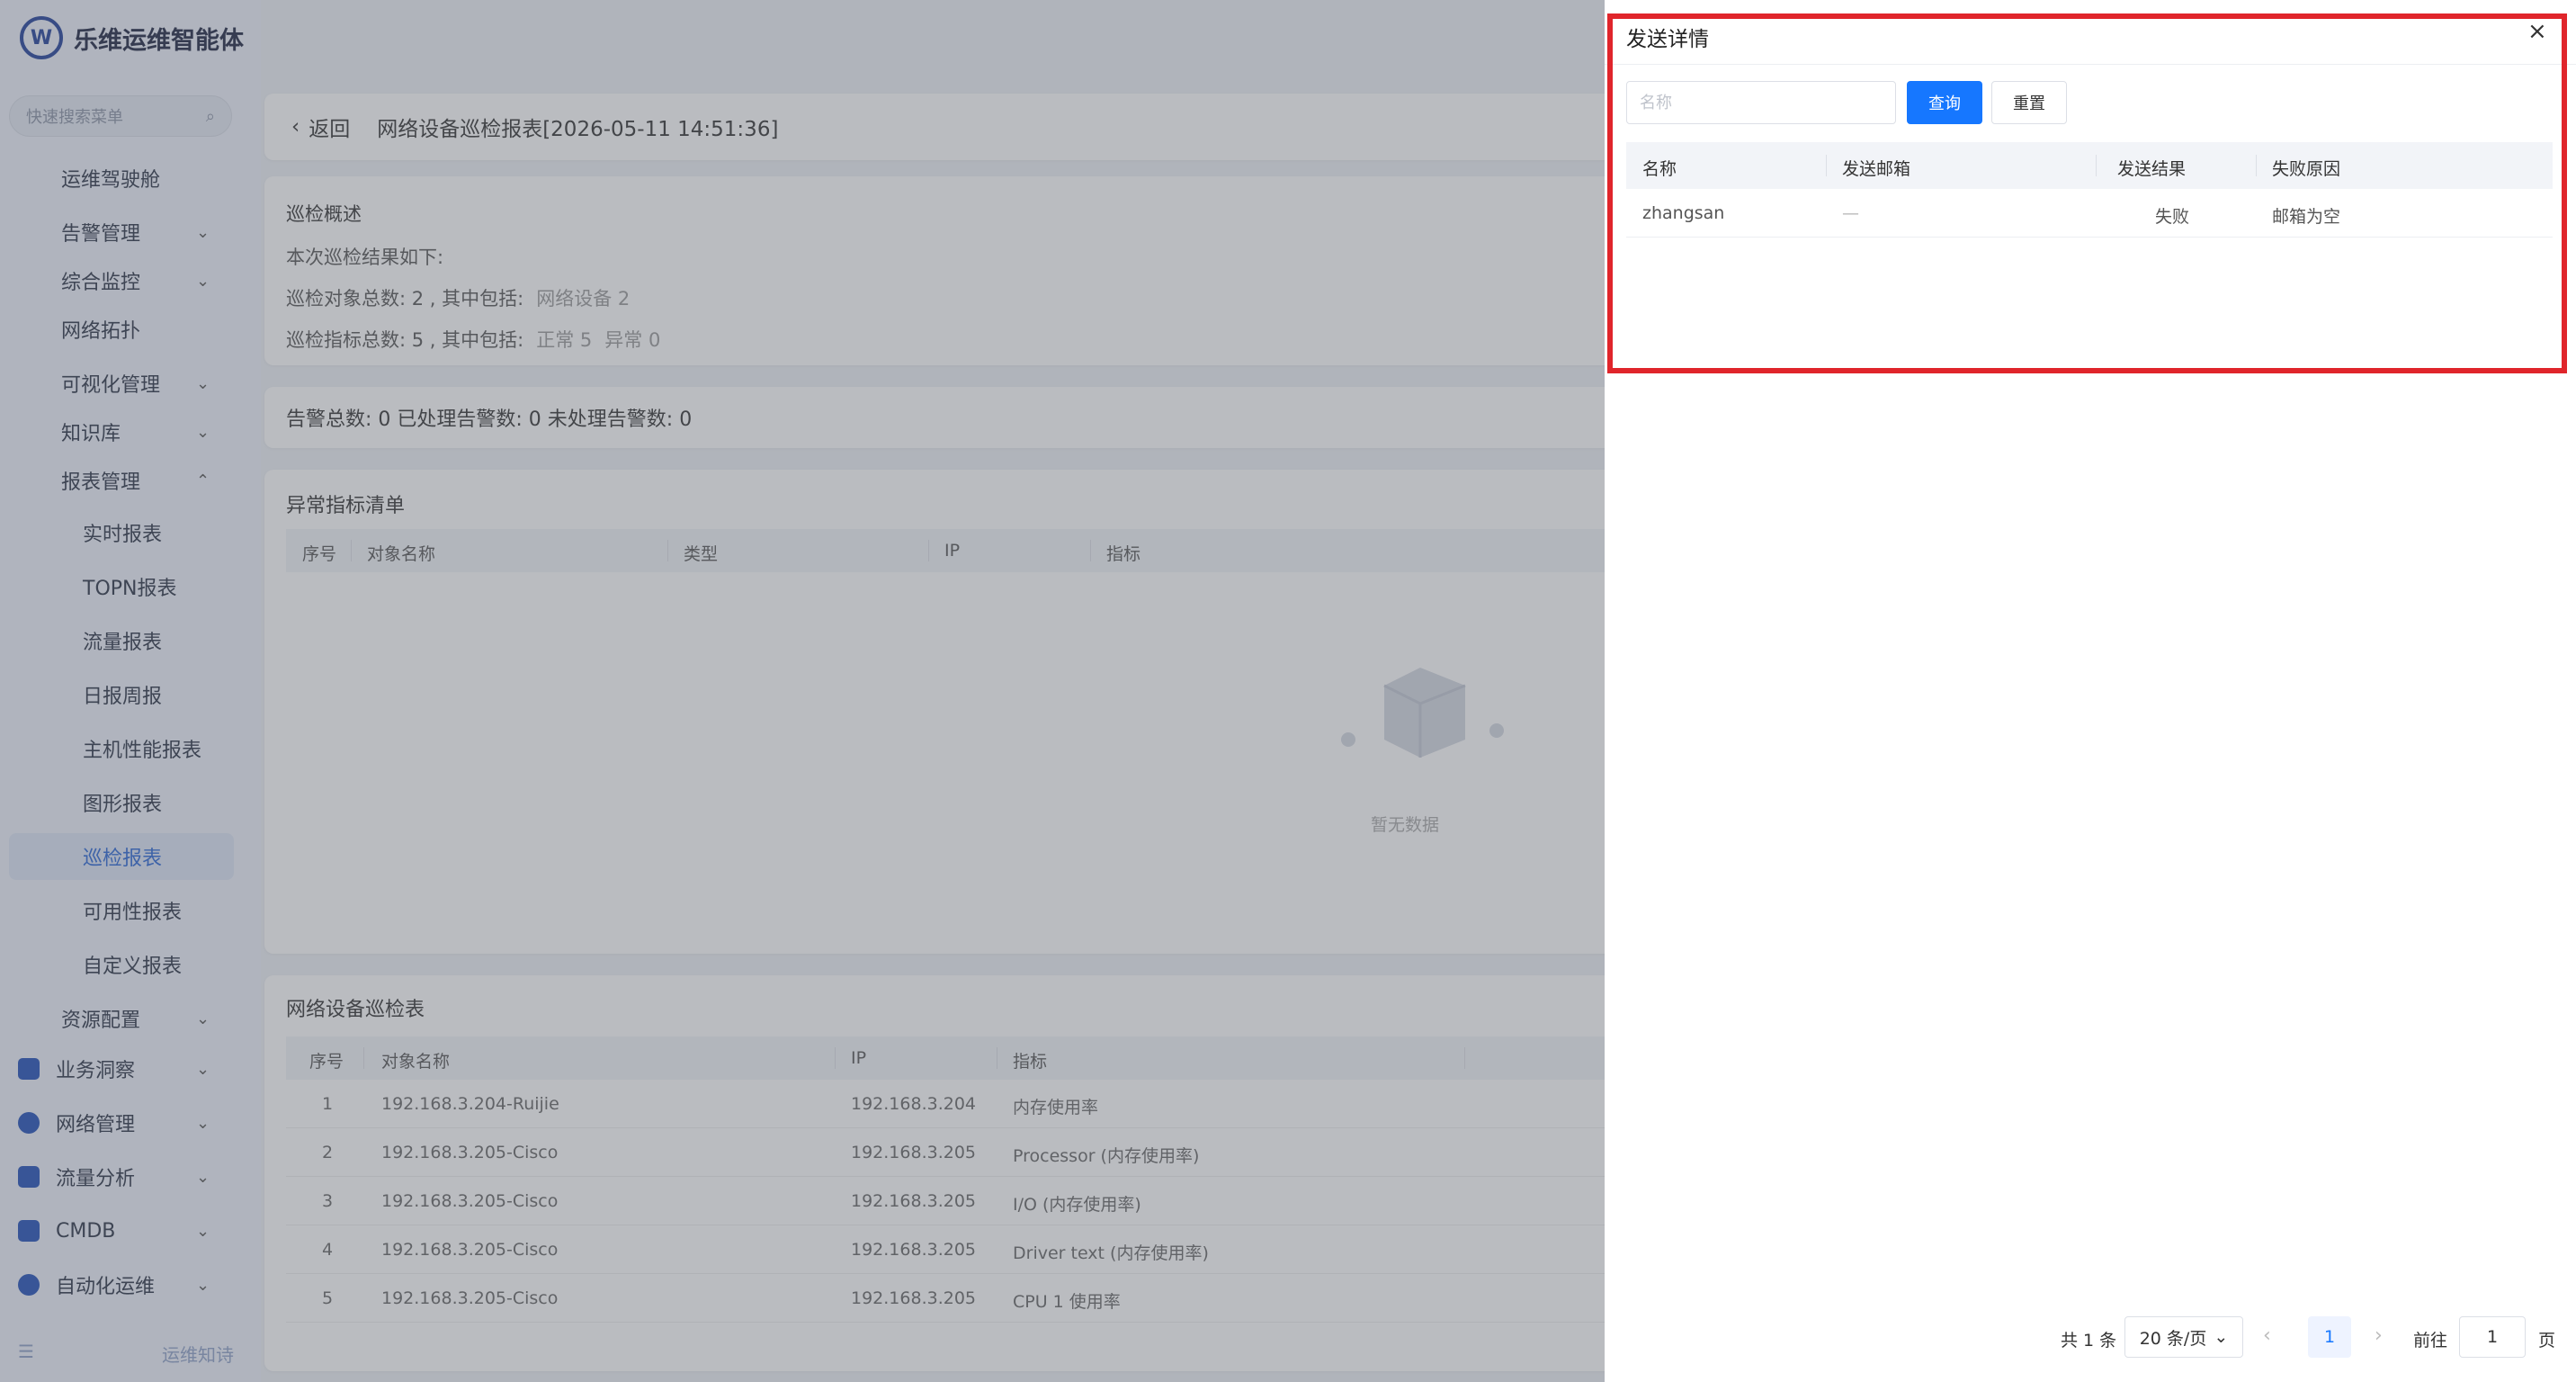 The width and height of the screenshot is (2576, 1382). What do you see at coordinates (2221, 1337) in the screenshot?
I see `chevron-down-icon: ⌄` at bounding box center [2221, 1337].